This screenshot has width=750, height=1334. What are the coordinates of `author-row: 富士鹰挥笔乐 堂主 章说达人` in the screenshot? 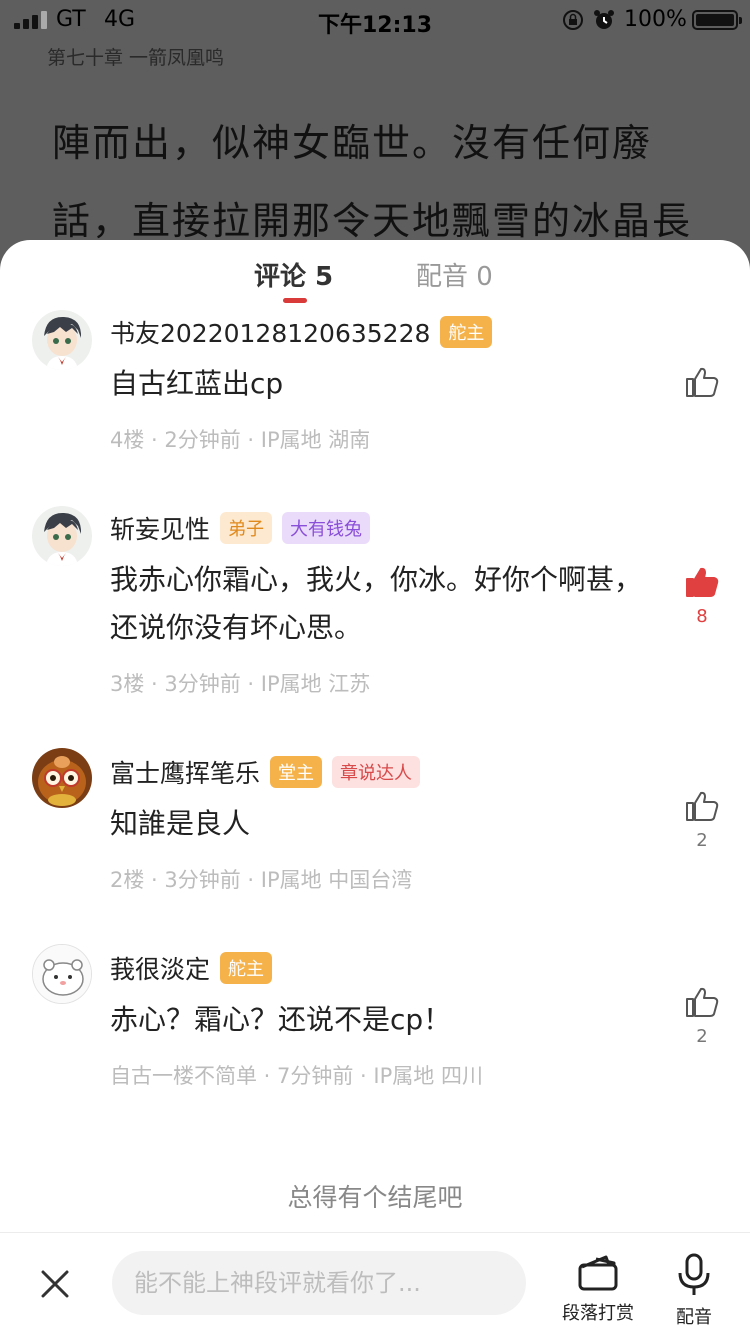 It's located at (265, 772).